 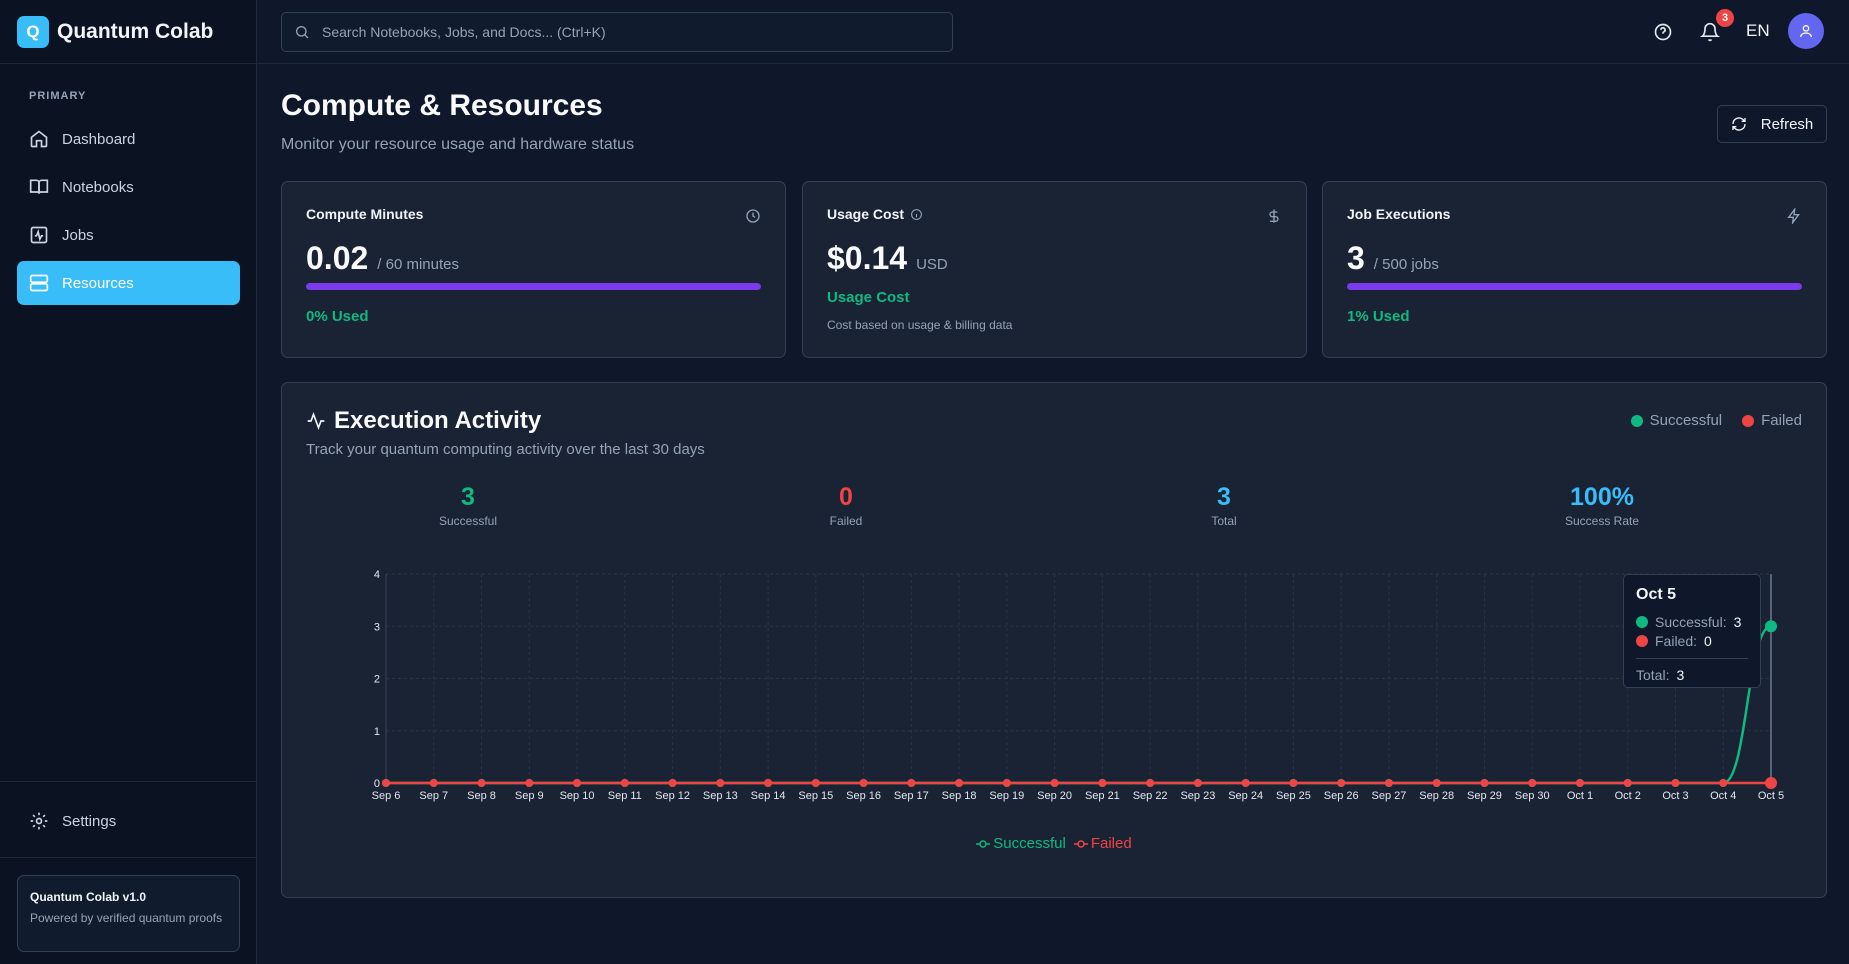 What do you see at coordinates (1725, 18) in the screenshot?
I see `notification-badge: 3` at bounding box center [1725, 18].